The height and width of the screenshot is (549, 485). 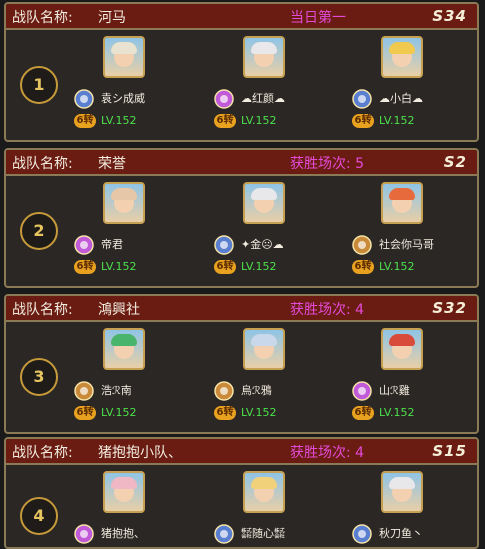 What do you see at coordinates (112, 164) in the screenshot?
I see `team-name: 荣誉` at bounding box center [112, 164].